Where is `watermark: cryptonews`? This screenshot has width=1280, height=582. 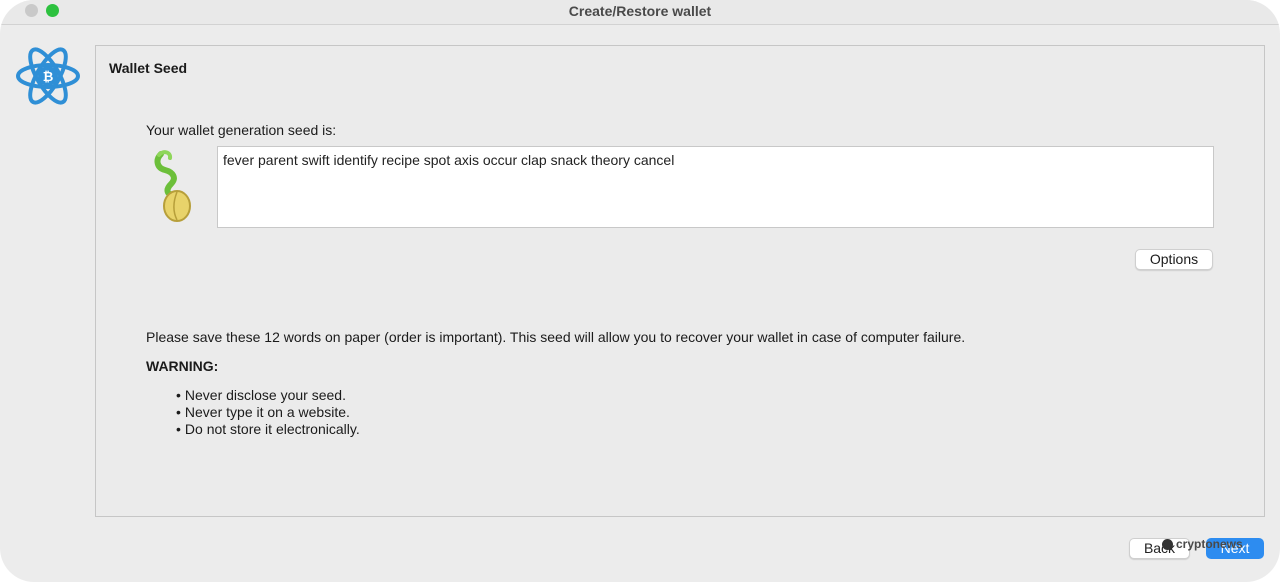 watermark: cryptonews is located at coordinates (1202, 544).